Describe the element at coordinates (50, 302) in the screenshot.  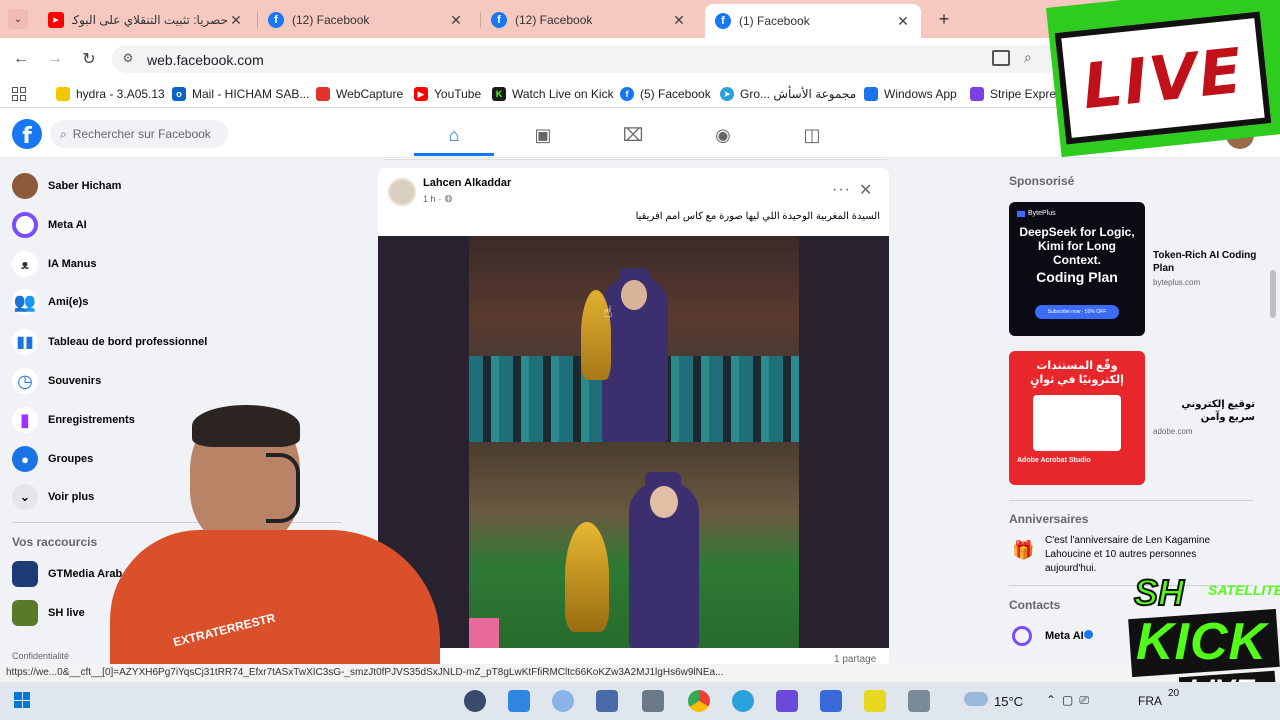
I see `sidebar-item-friends: 👥 Ami(e)s` at that location.